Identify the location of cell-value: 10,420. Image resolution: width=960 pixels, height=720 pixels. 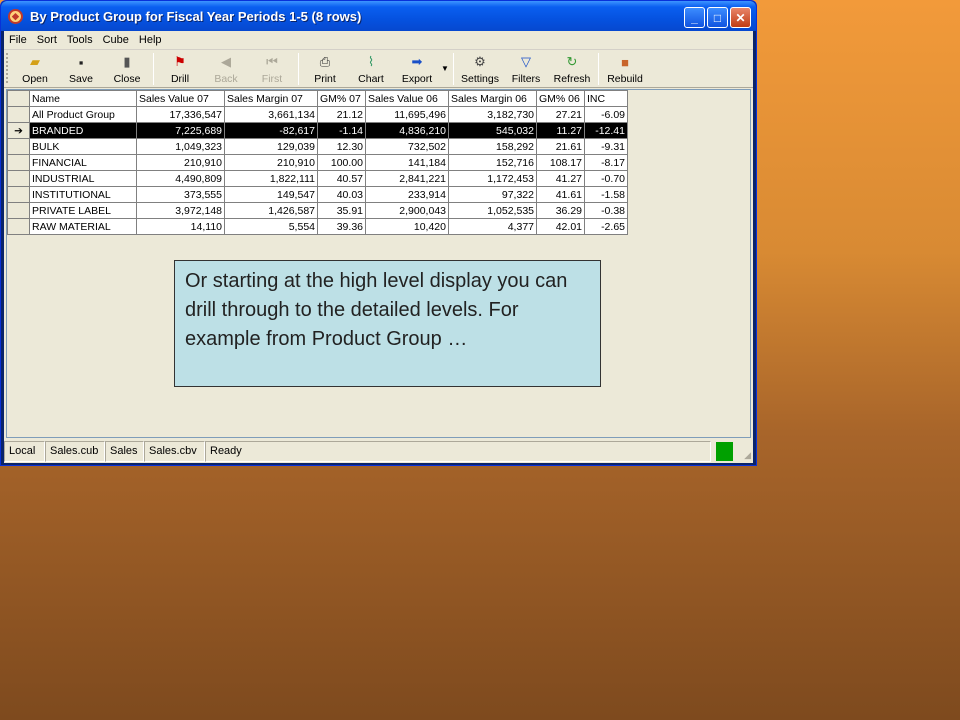
(407, 226).